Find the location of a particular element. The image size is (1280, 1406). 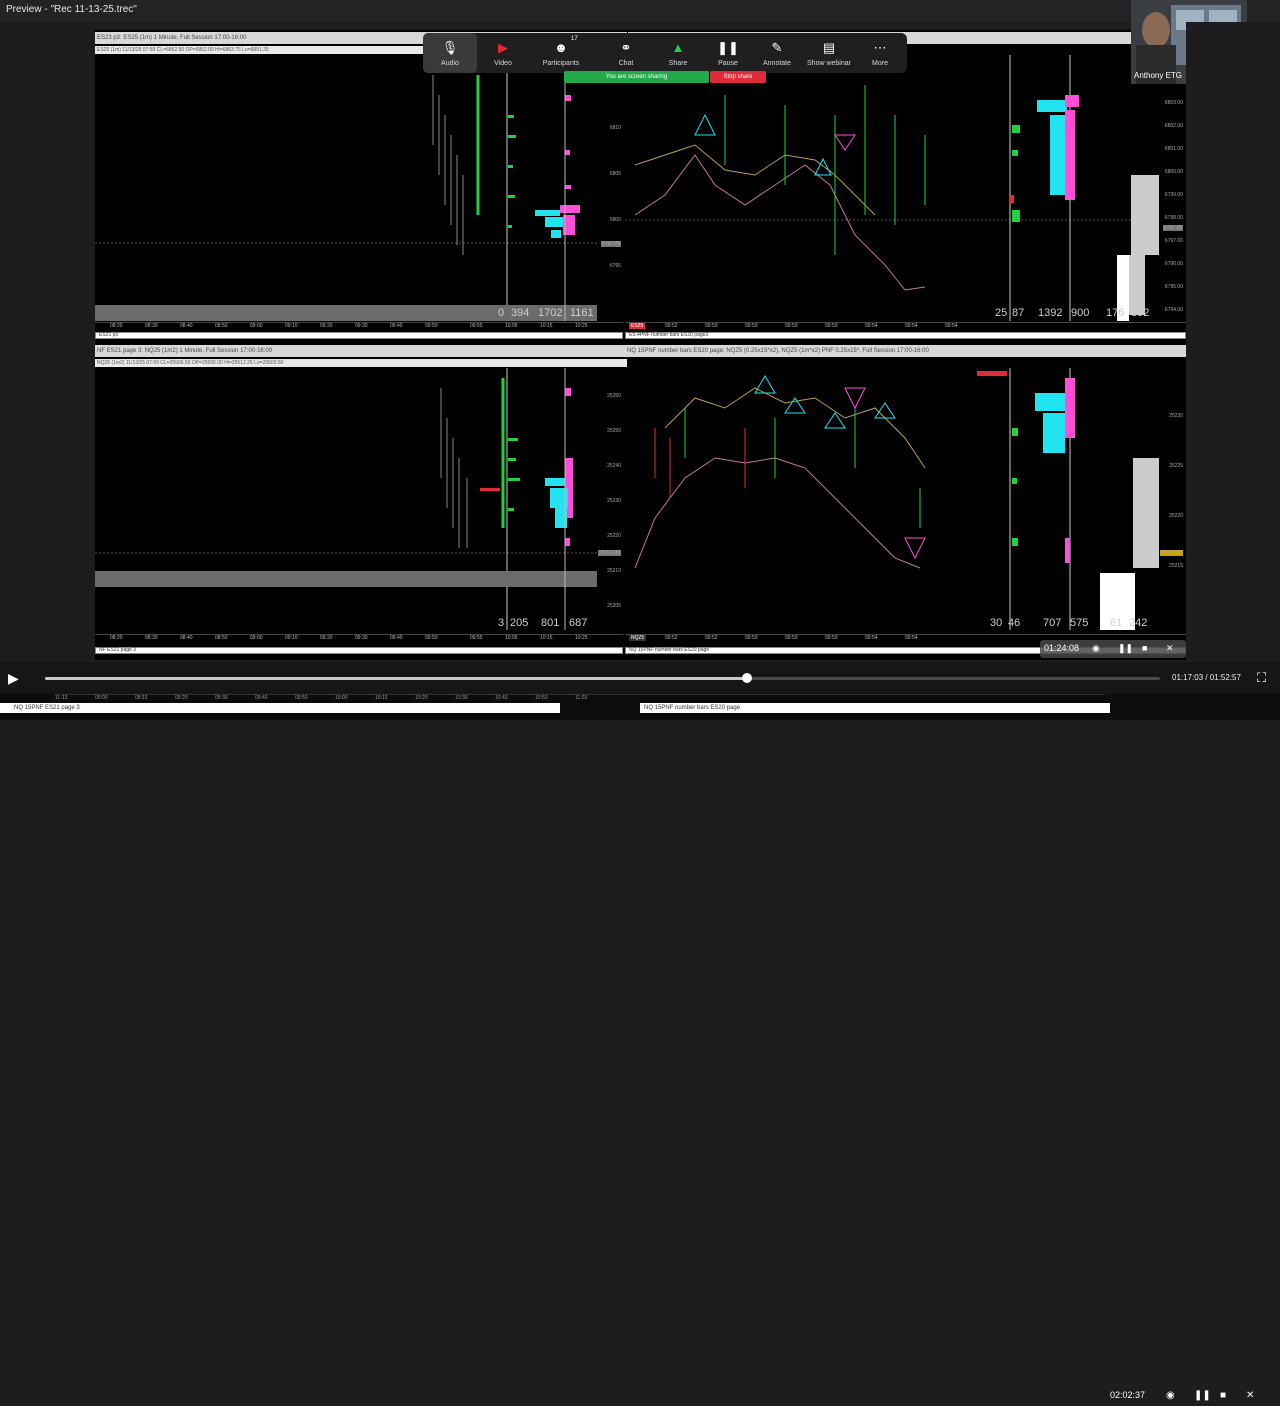

time-label: 08:50 is located at coordinates (221, 326).